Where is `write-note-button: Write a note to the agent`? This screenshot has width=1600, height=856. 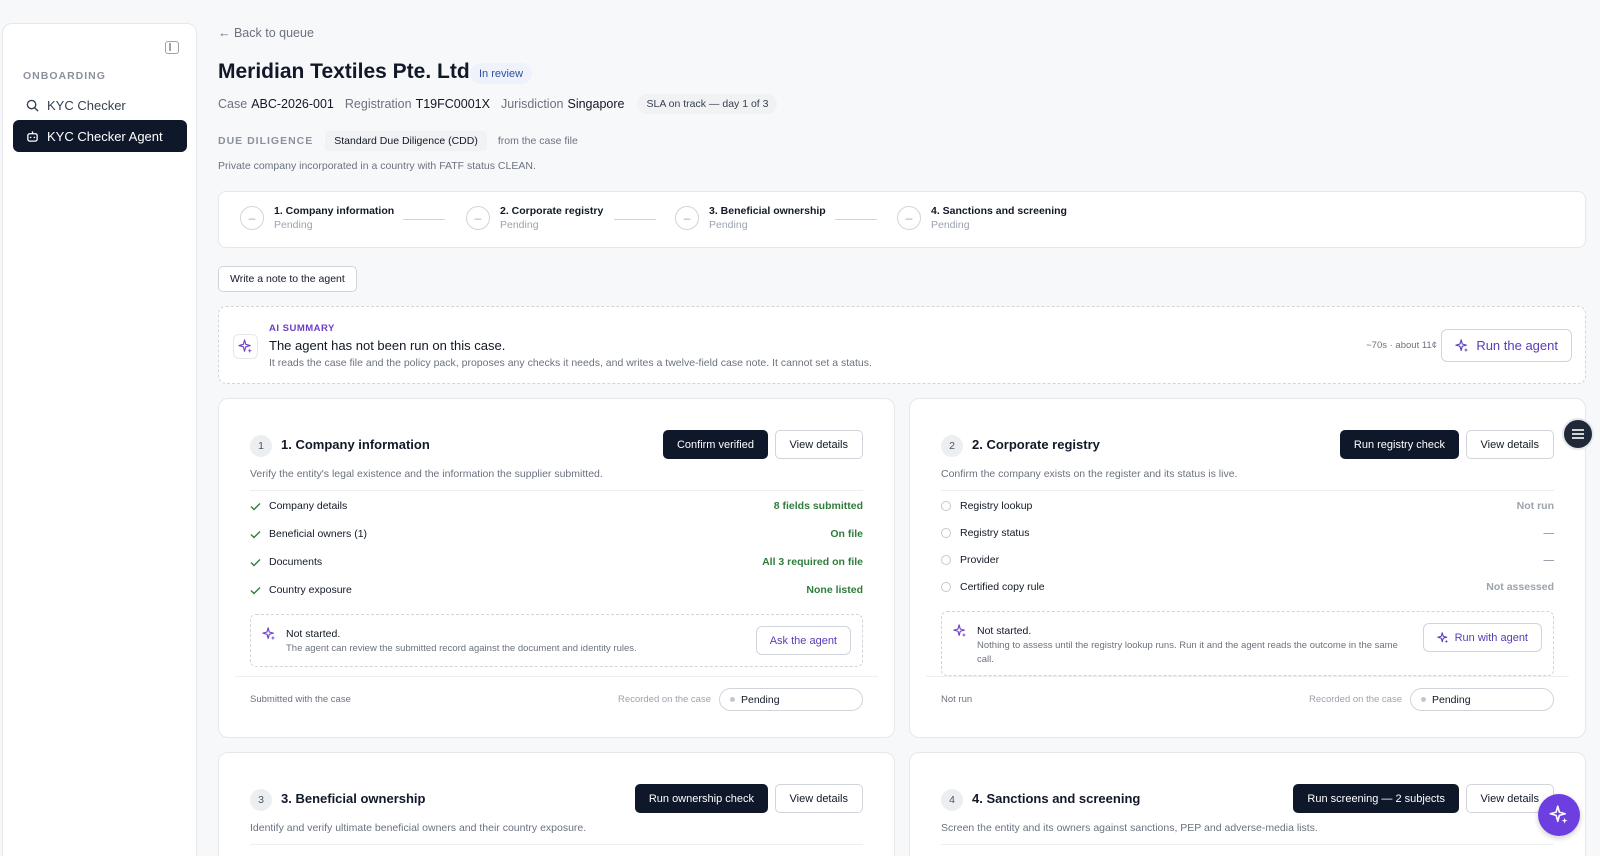
write-note-button: Write a note to the agent is located at coordinates (287, 279).